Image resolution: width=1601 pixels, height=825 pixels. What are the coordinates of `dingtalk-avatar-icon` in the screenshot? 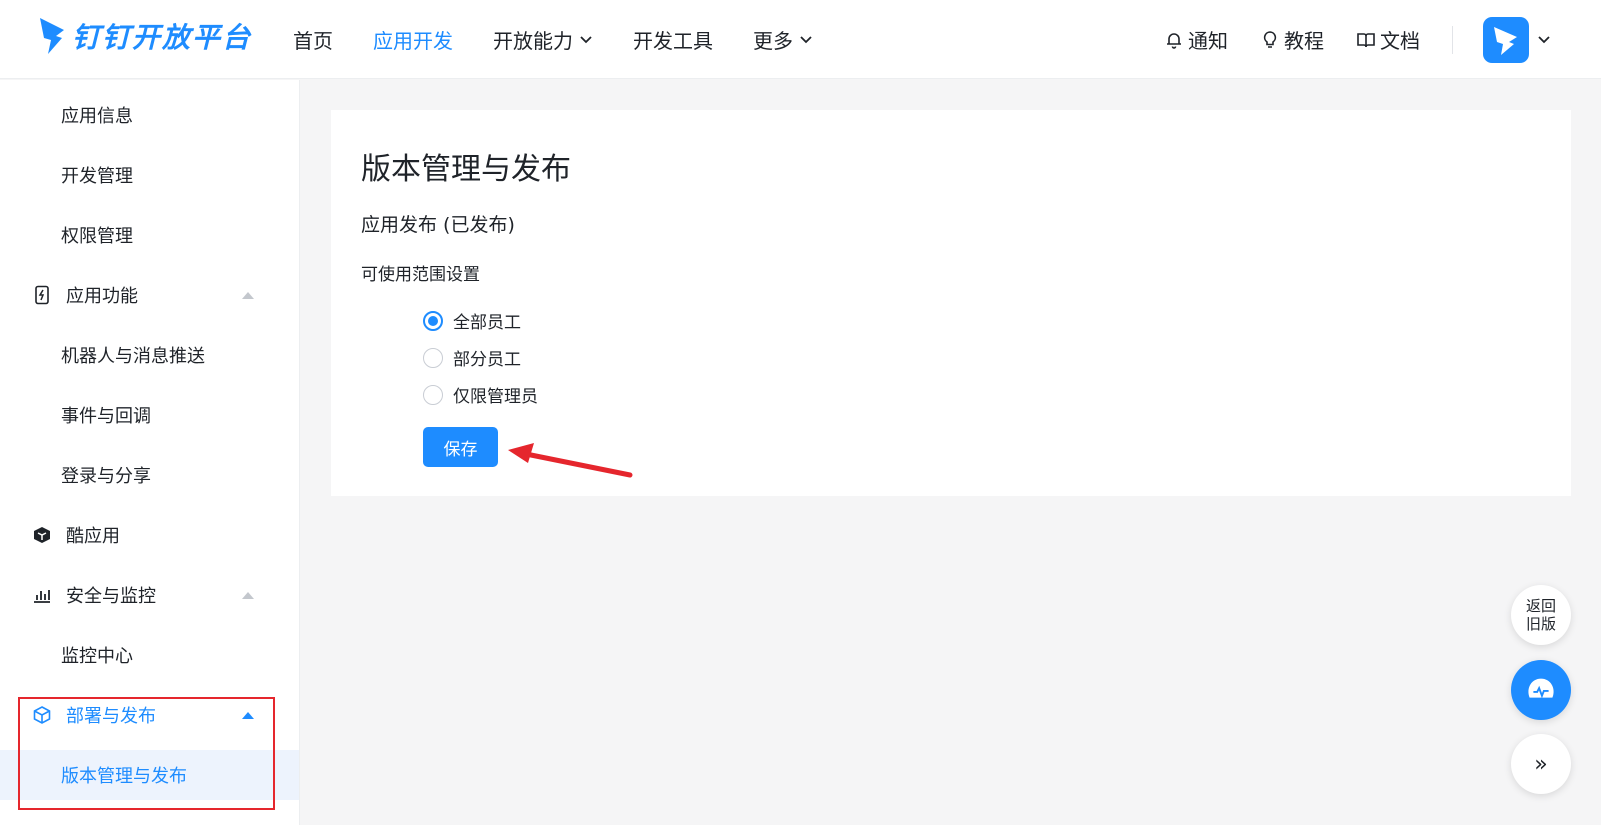 It's located at (1505, 40).